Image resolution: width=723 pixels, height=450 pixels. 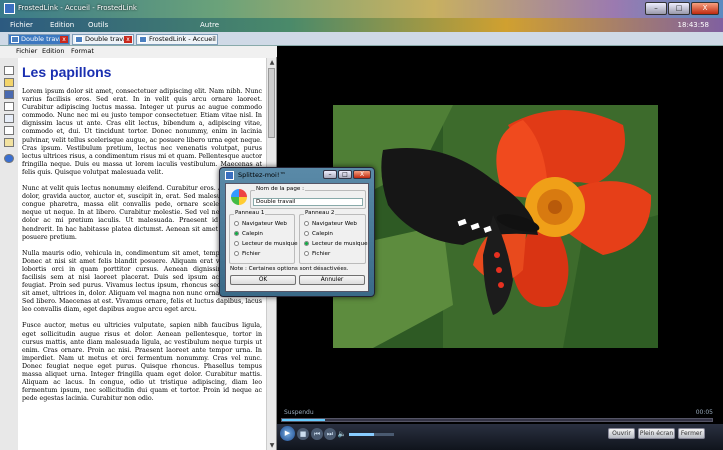 What do you see at coordinates (272, 445) in the screenshot?
I see `scroll-down-icon: ▼` at bounding box center [272, 445].